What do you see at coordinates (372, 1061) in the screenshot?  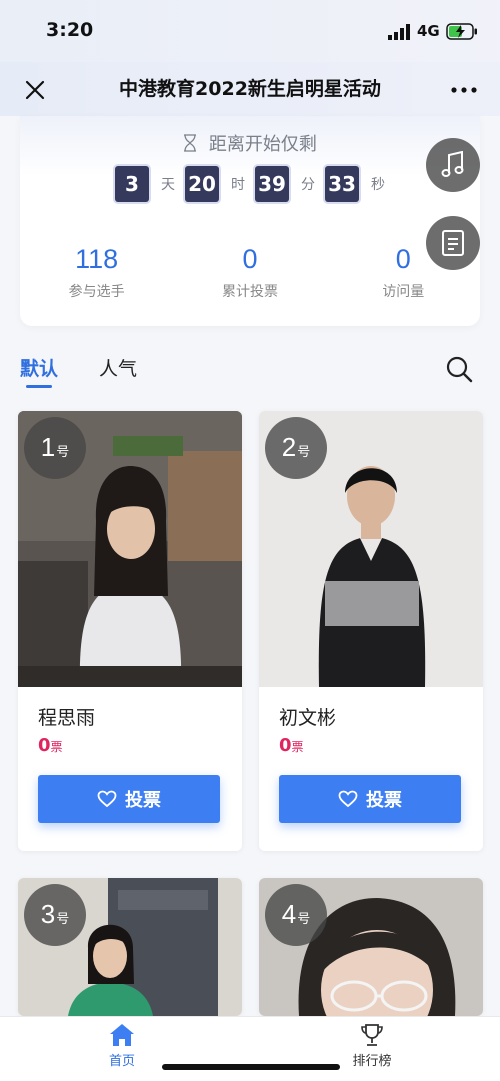 I see `tab-ranking-label: 排行榜` at bounding box center [372, 1061].